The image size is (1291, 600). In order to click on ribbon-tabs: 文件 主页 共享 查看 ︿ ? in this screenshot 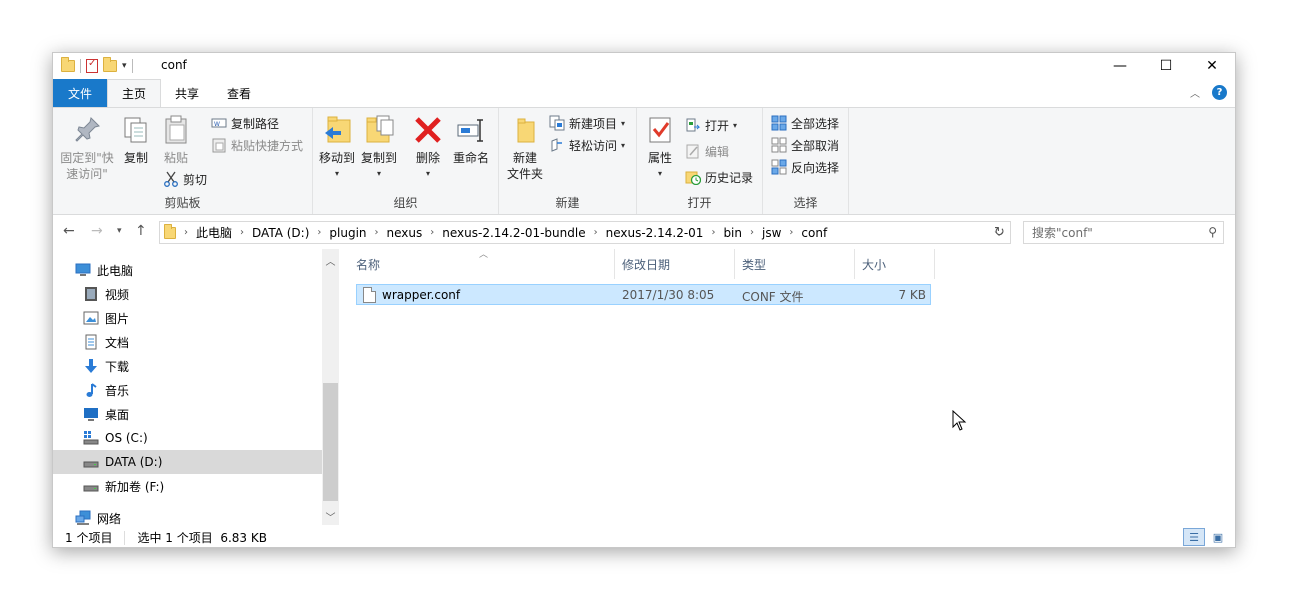, I will do `click(644, 93)`.